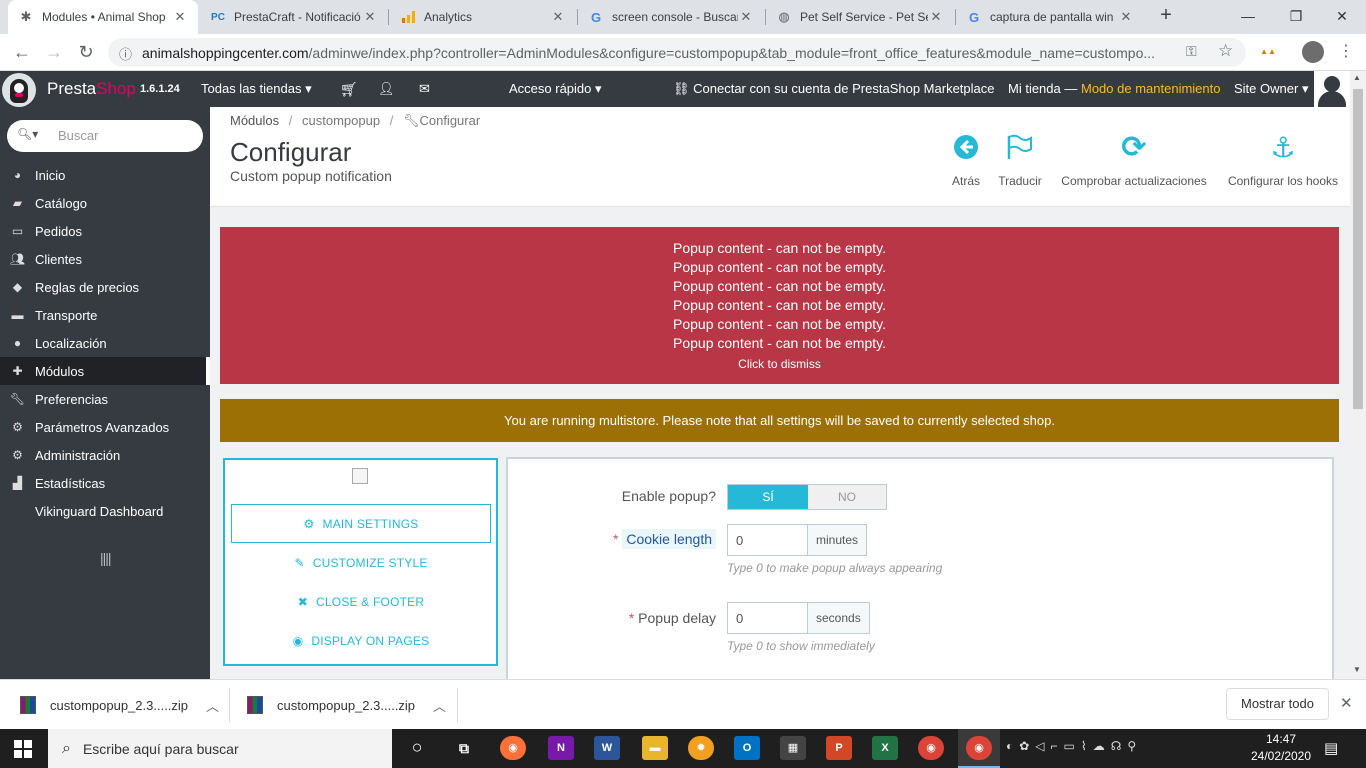 The width and height of the screenshot is (1366, 768). I want to click on enable-popup-switch: SÍ NO, so click(807, 497).